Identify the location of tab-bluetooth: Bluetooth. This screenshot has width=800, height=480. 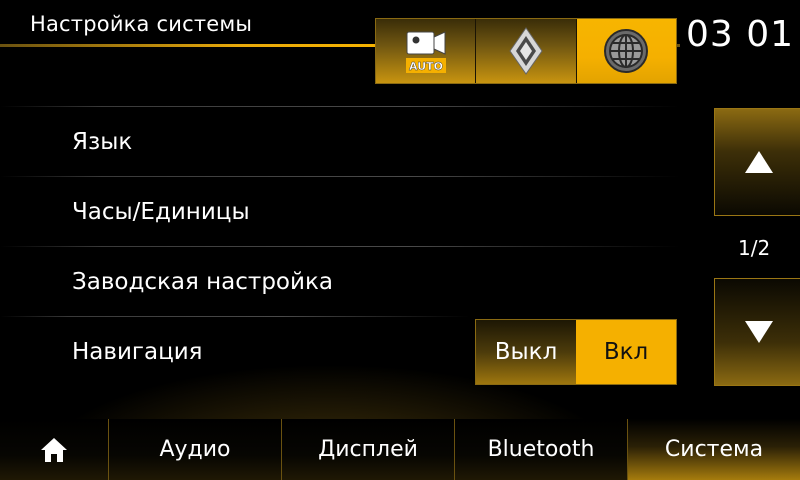
(541, 449).